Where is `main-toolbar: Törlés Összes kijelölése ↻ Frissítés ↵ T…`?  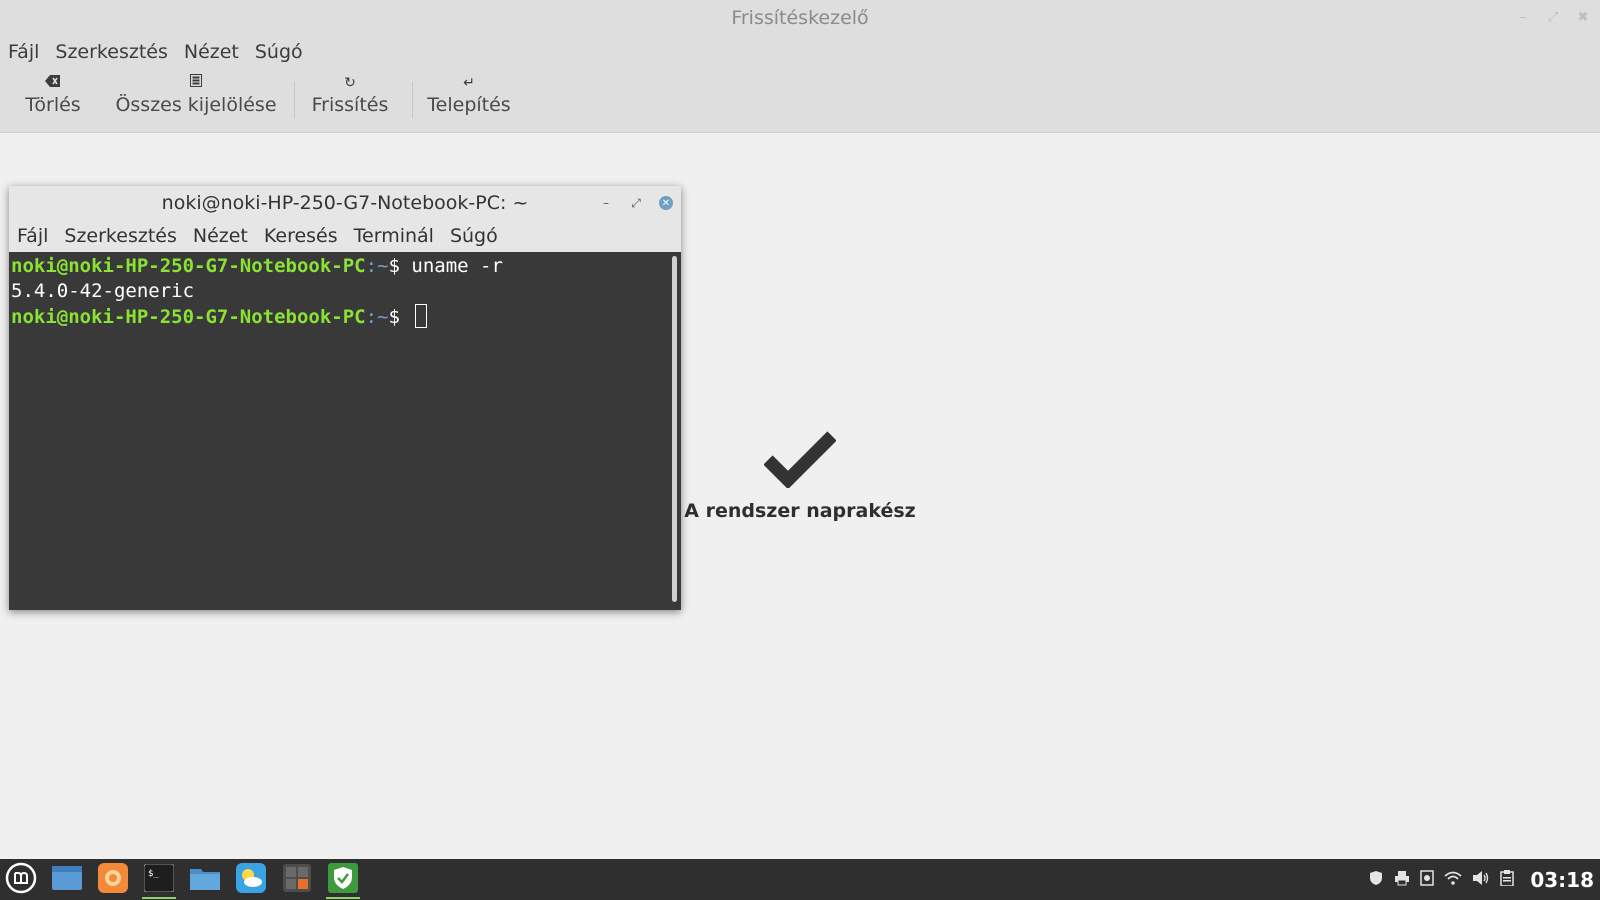 main-toolbar: Törlés Összes kijelölése ↻ Frissítés ↵ T… is located at coordinates (800, 100).